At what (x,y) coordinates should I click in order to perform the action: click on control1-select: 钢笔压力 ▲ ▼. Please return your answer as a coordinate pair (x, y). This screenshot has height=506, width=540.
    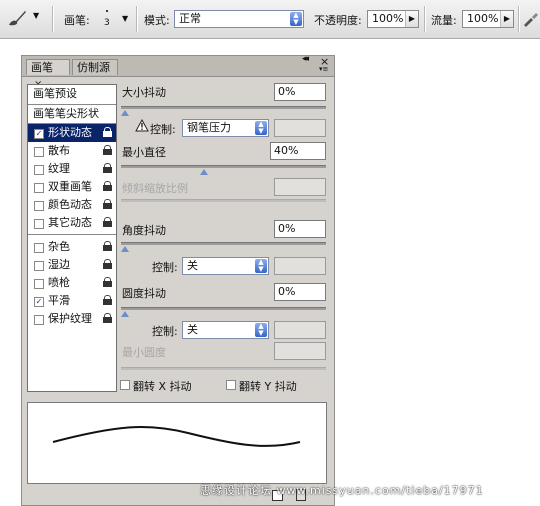
    Looking at the image, I should click on (225, 128).